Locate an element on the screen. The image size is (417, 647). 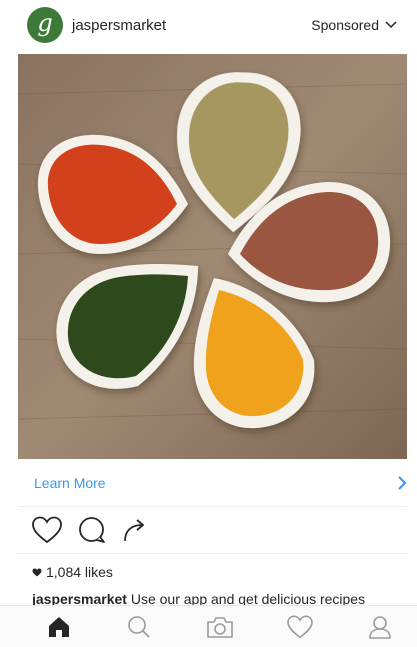
sponsored-menu: Sponsored is located at coordinates (354, 25).